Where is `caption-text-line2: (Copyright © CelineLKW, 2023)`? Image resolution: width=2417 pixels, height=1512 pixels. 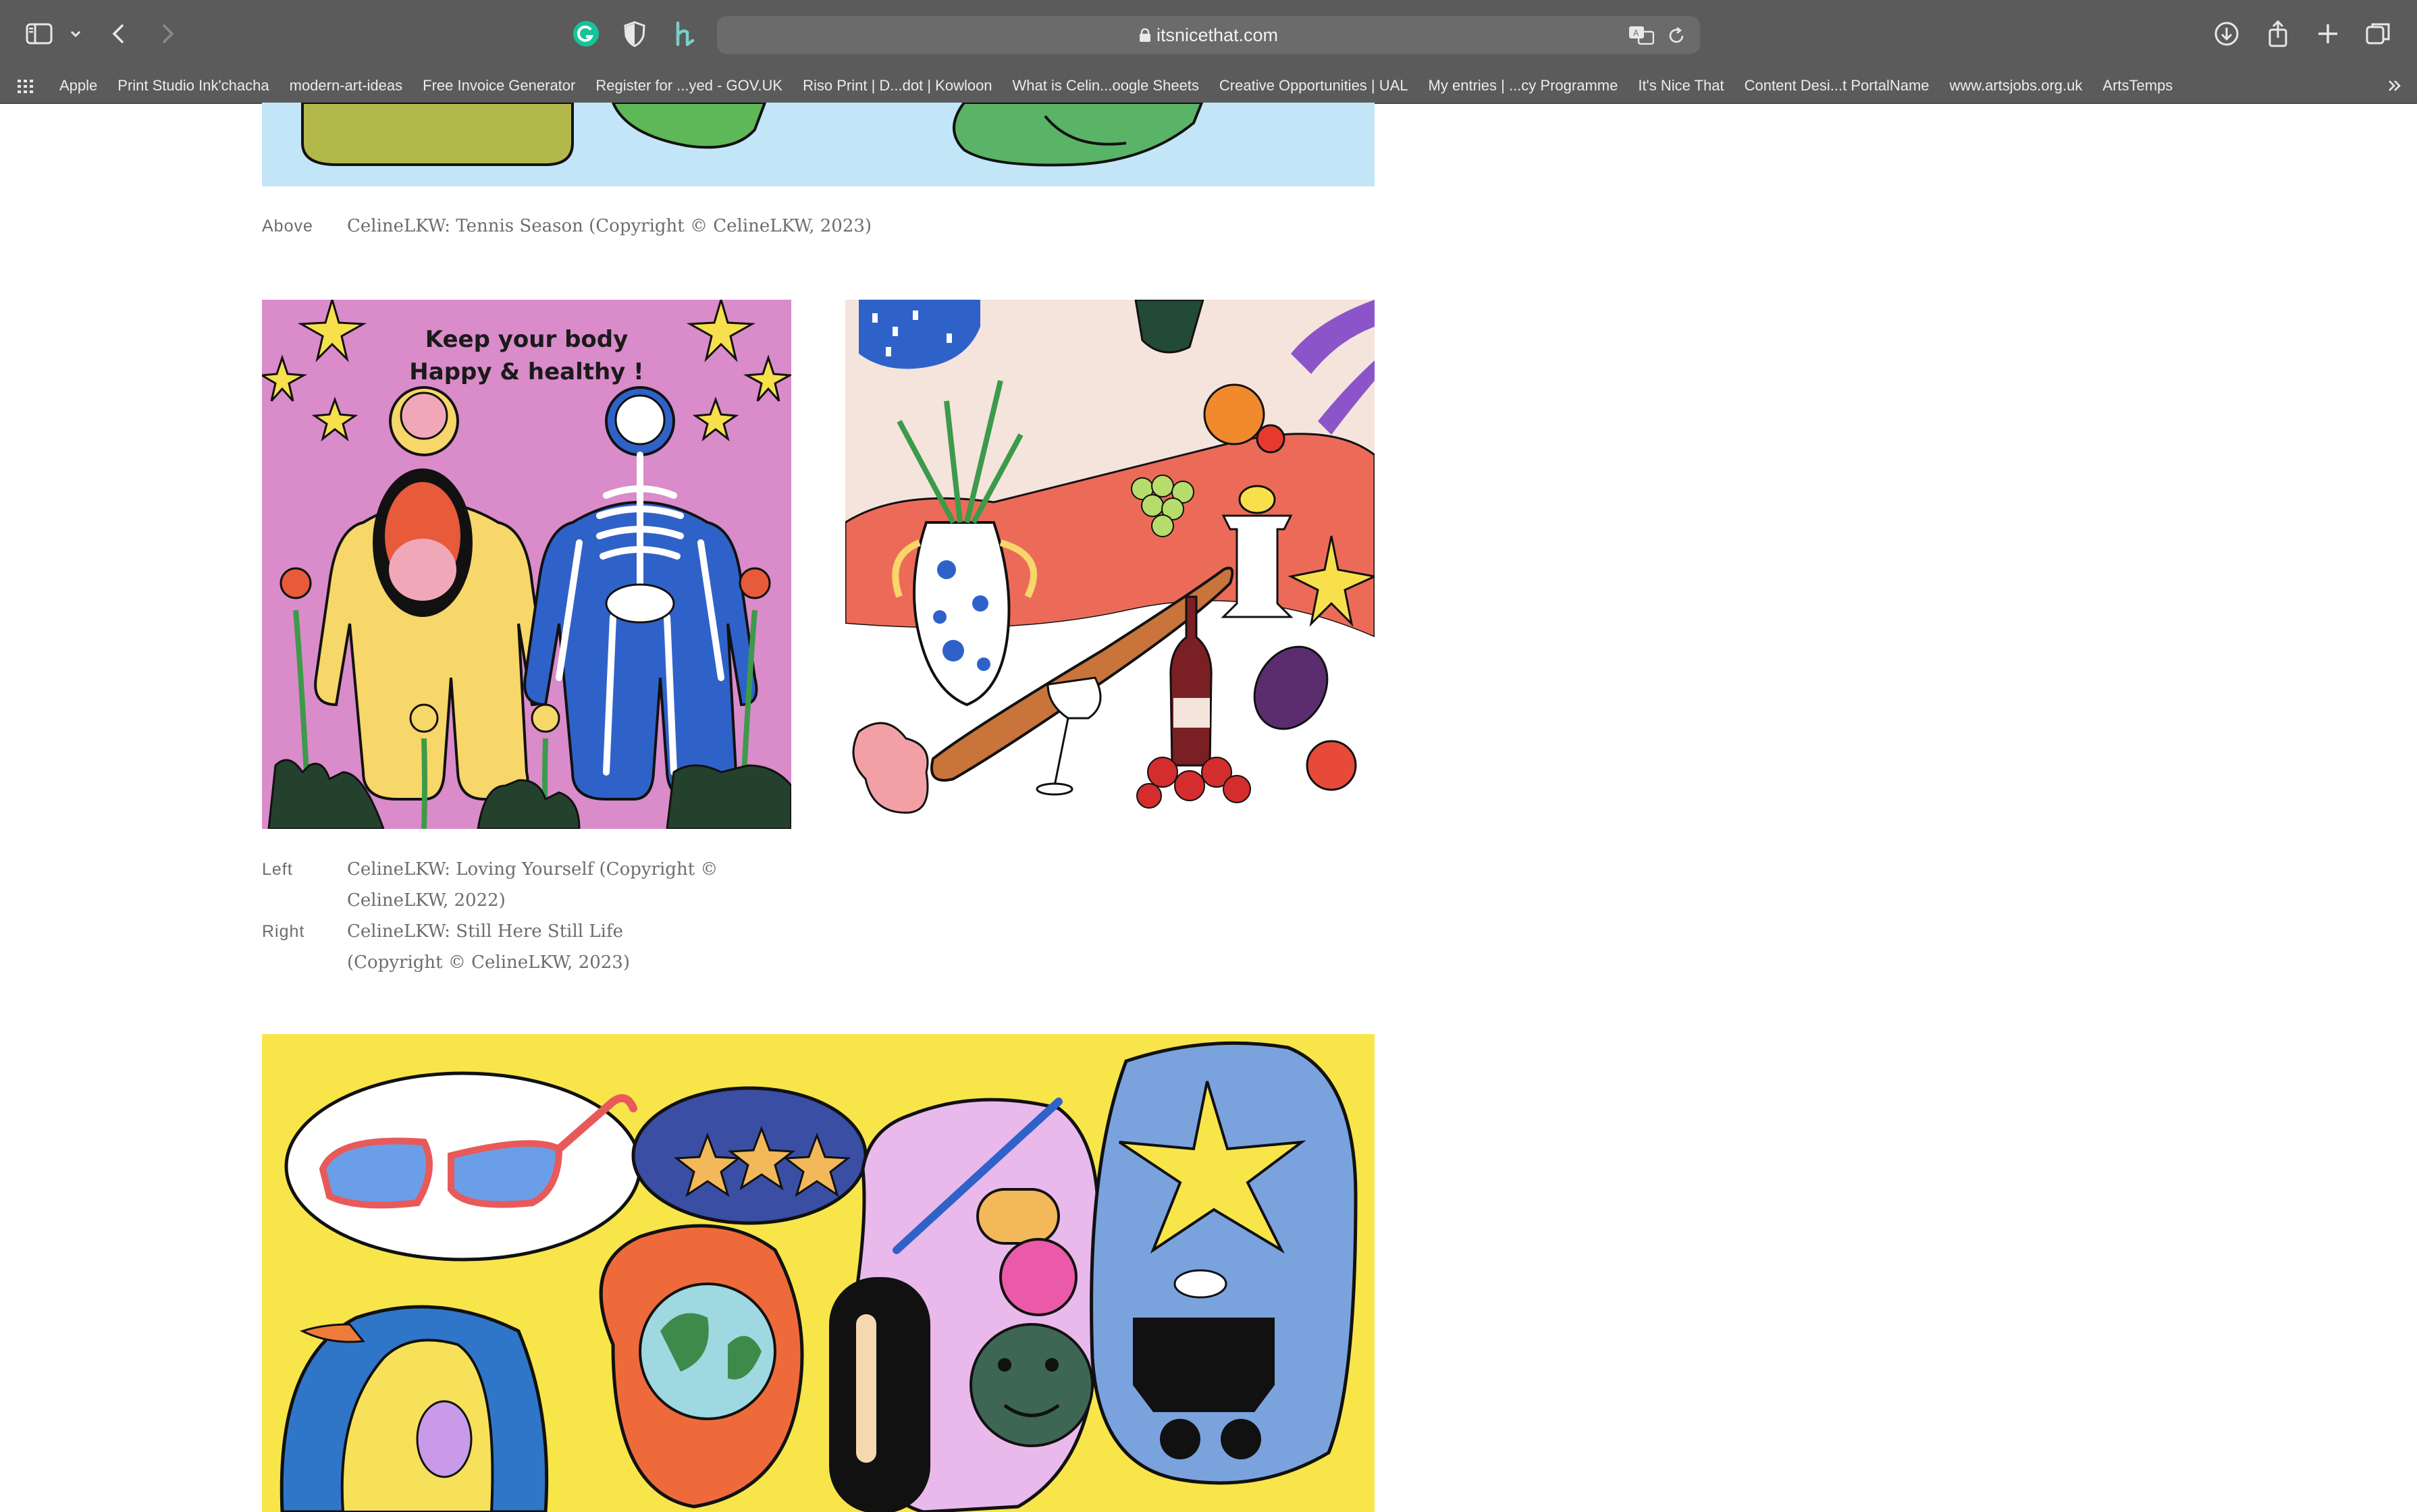
caption-text-line2: (Copyright © CelineLKW, 2023) is located at coordinates (488, 962).